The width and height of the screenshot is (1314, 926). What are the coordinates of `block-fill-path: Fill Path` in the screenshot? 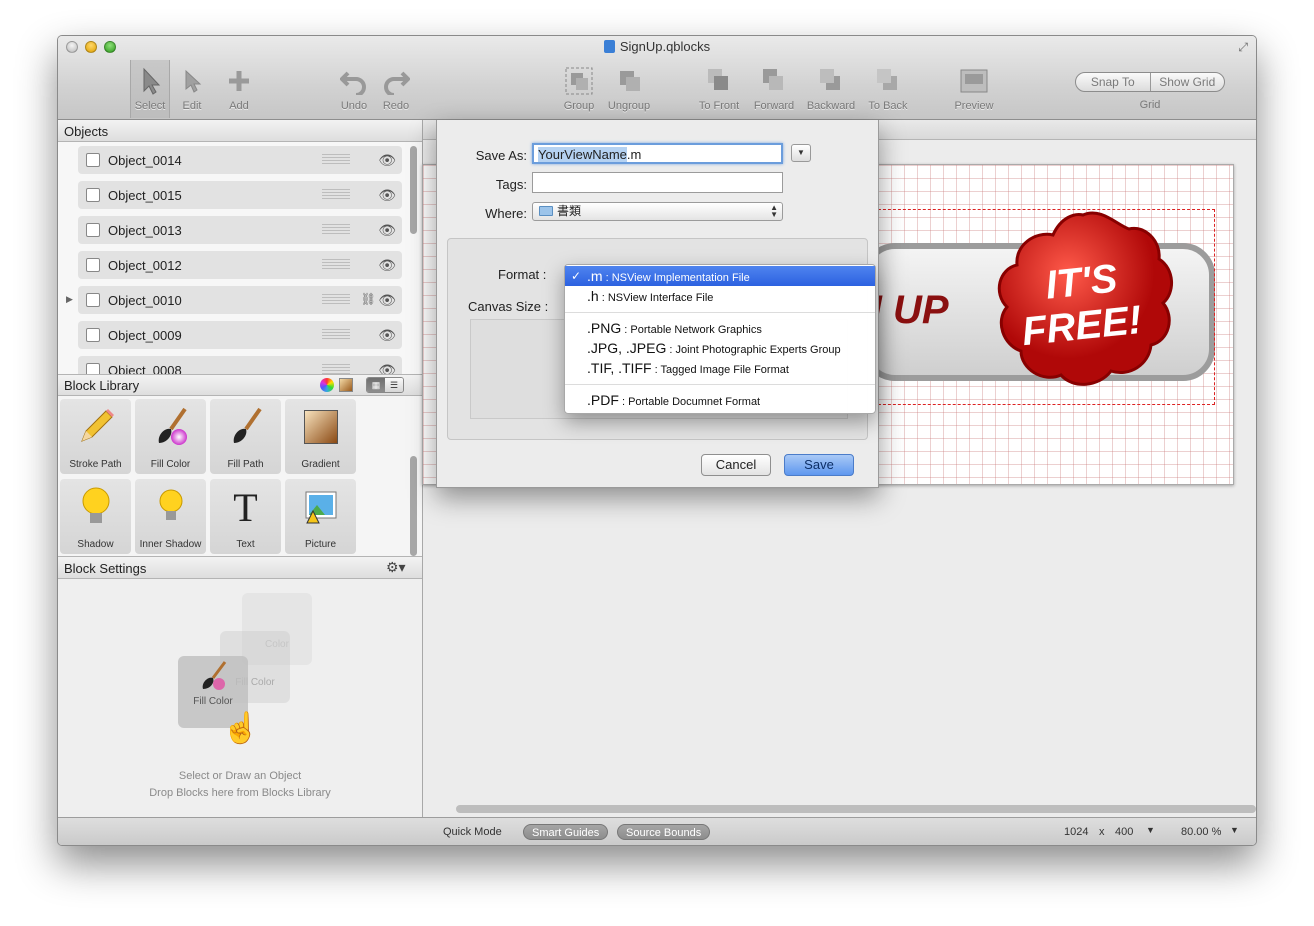 It's located at (245, 436).